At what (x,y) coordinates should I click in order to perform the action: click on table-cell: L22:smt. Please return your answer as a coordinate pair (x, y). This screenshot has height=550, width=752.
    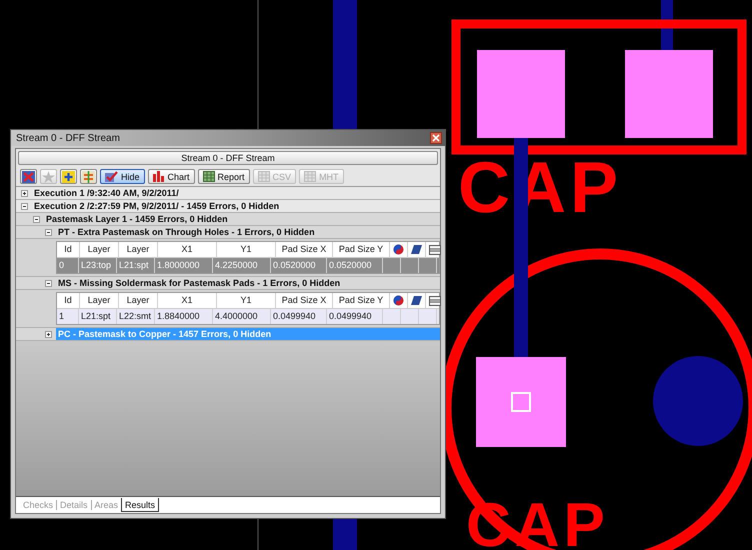
    Looking at the image, I should click on (136, 316).